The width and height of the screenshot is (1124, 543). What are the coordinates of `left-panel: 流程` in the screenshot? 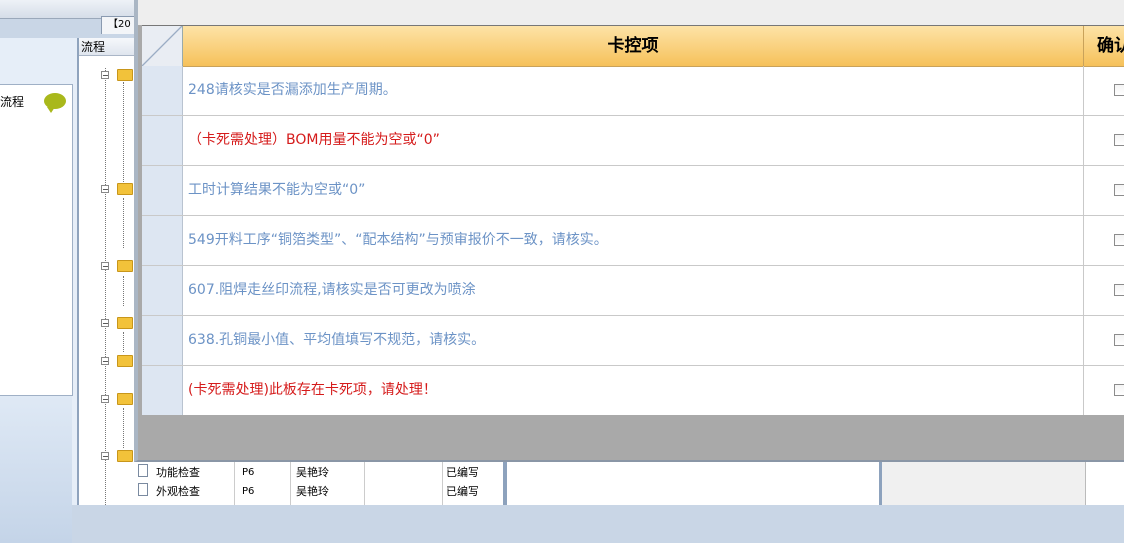 It's located at (36, 240).